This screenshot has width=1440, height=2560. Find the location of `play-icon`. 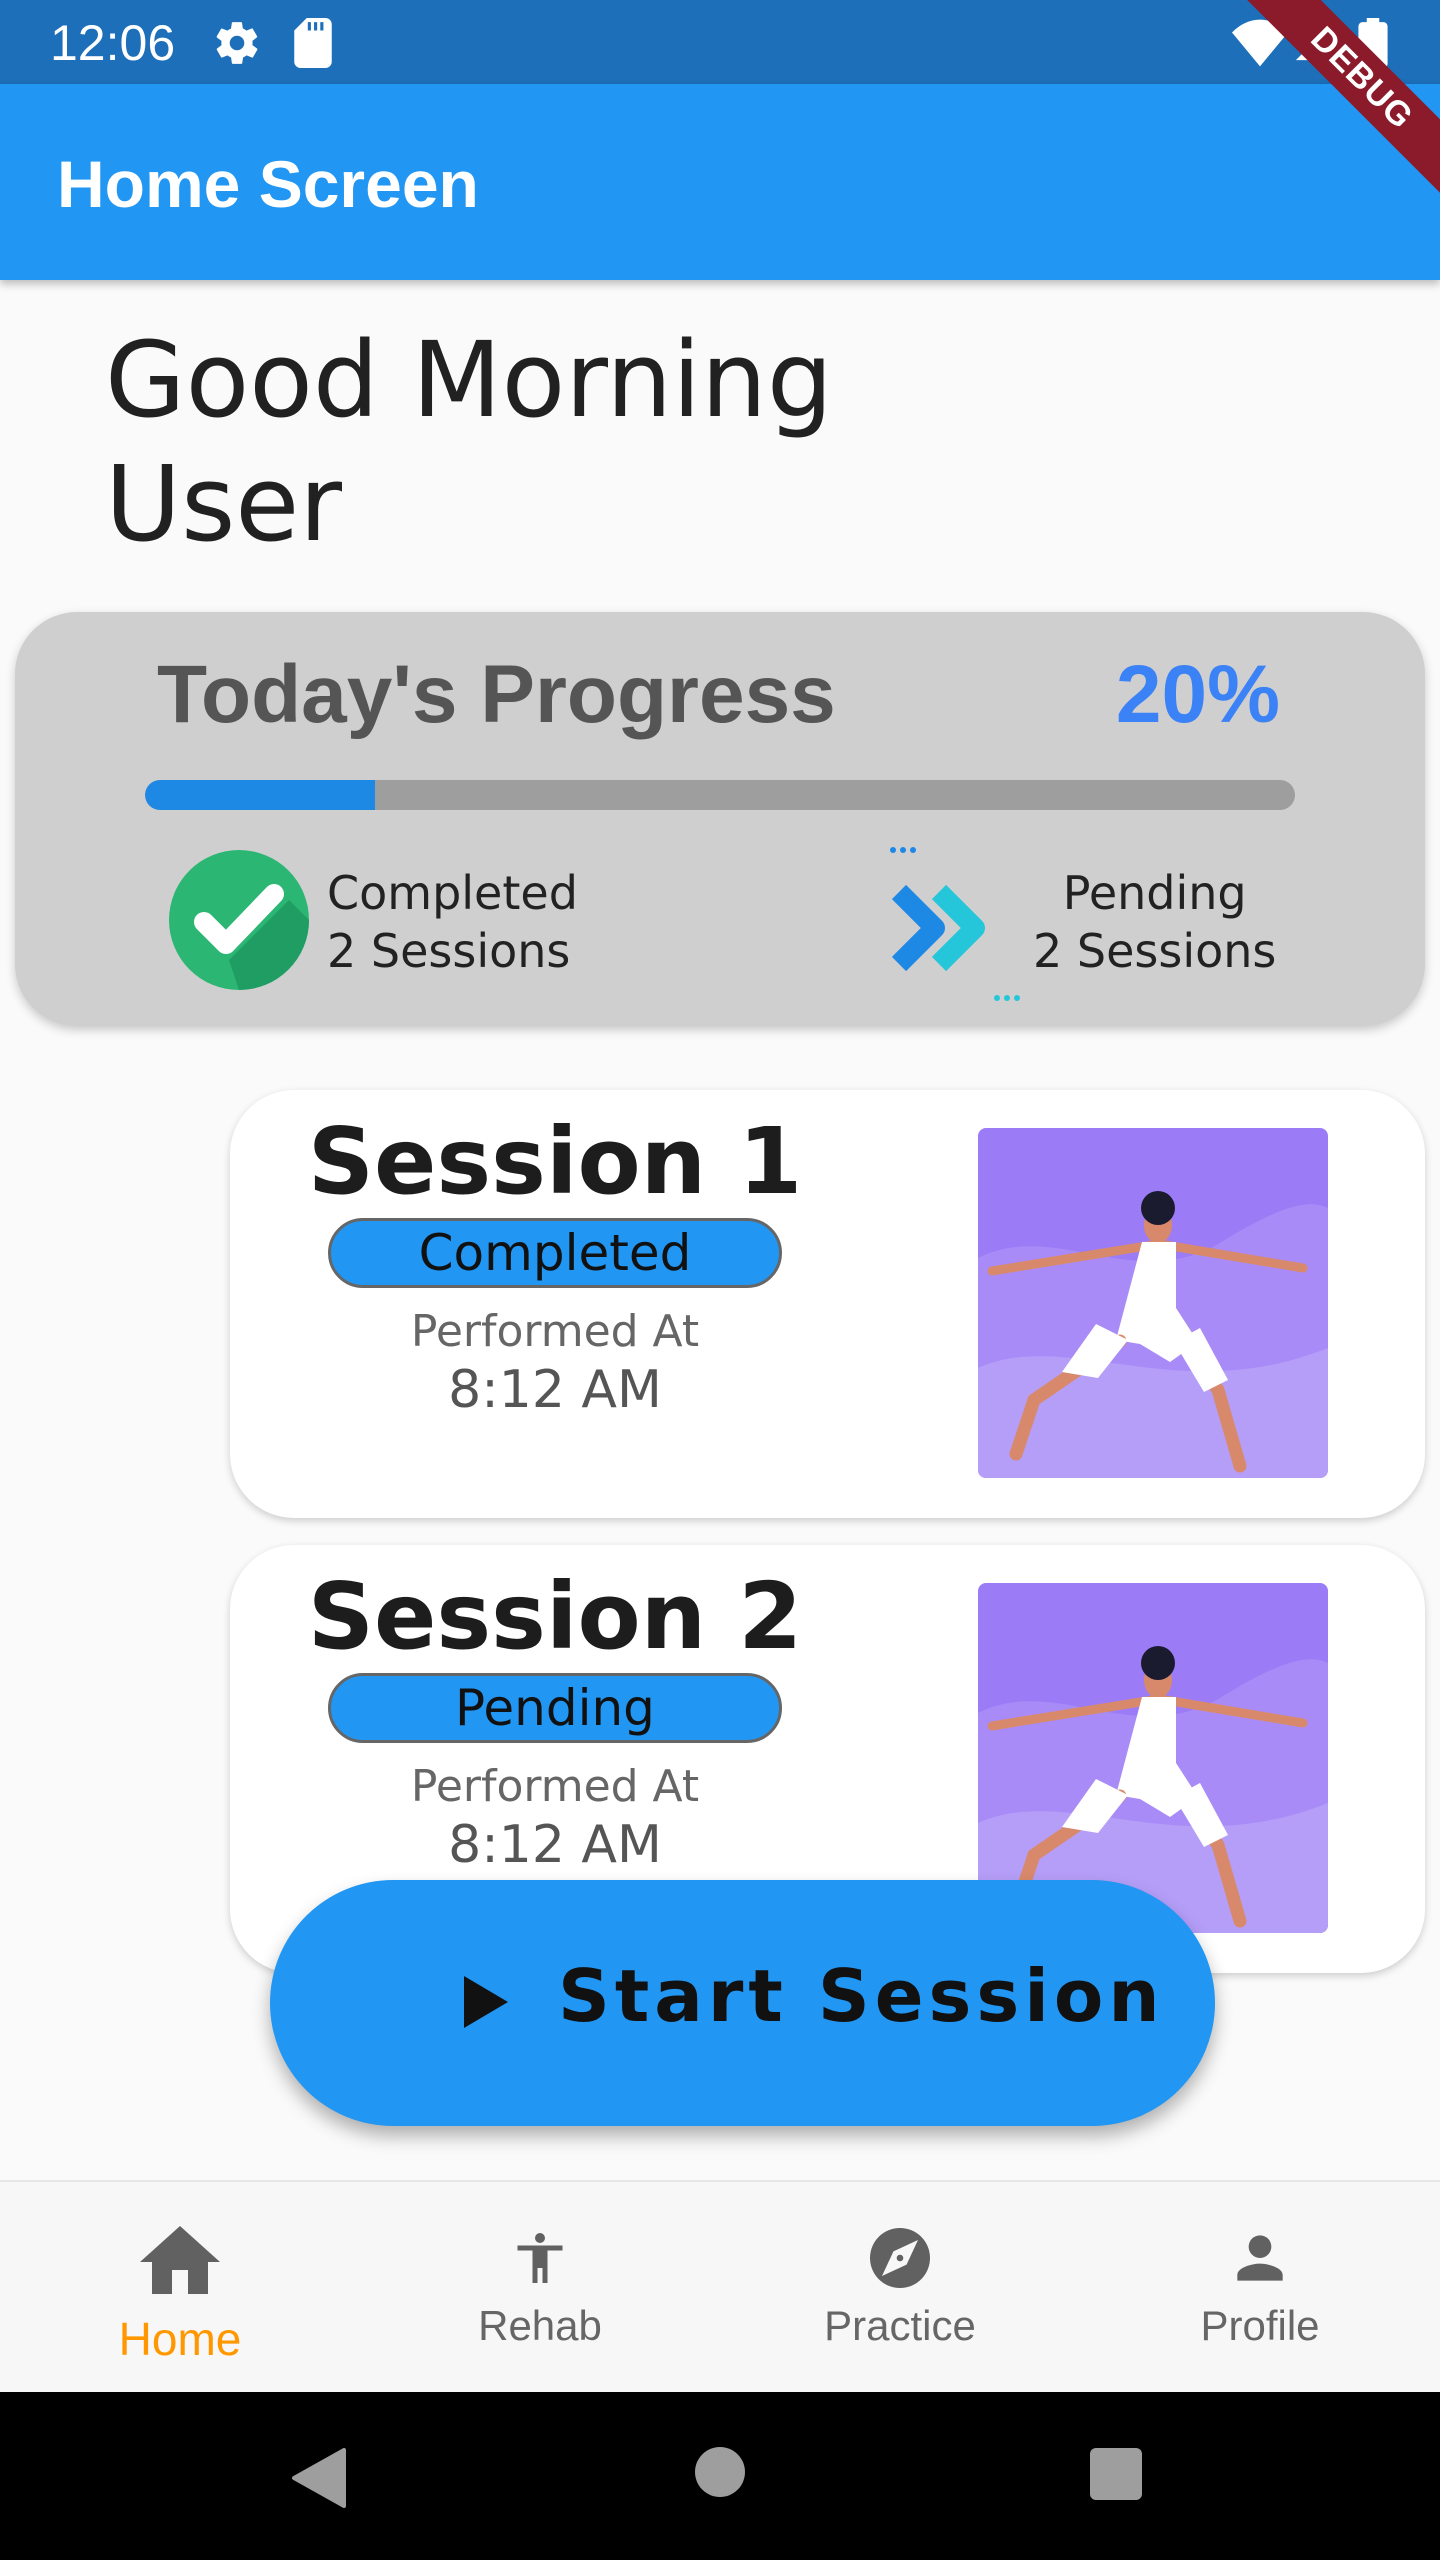

play-icon is located at coordinates (486, 2003).